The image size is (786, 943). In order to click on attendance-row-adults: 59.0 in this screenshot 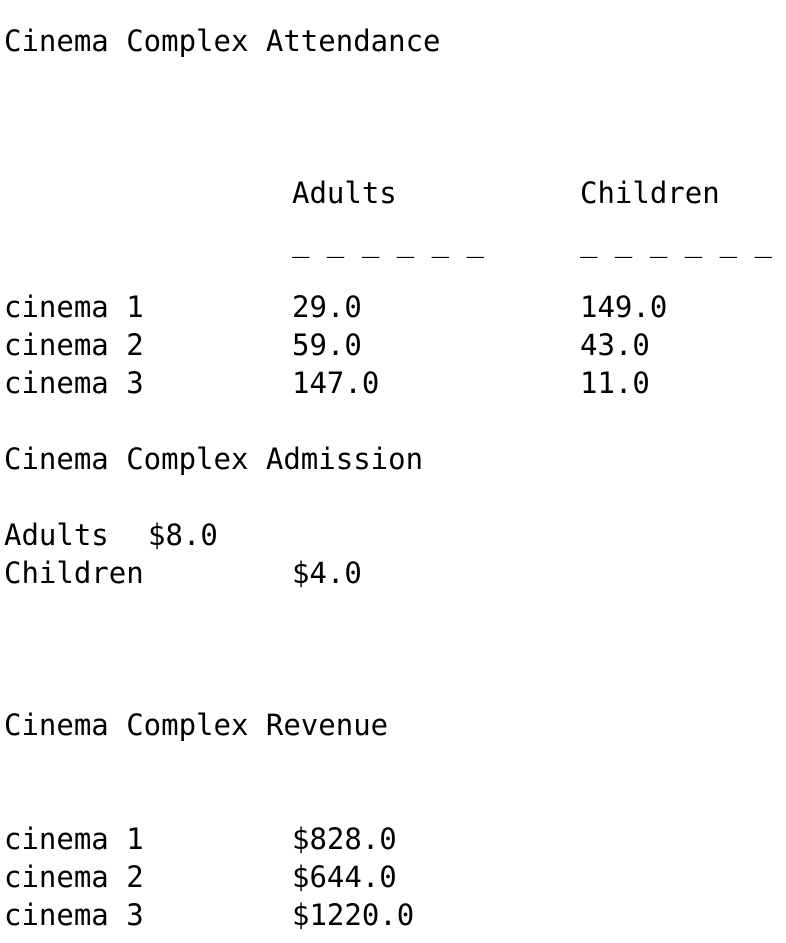, I will do `click(327, 345)`.